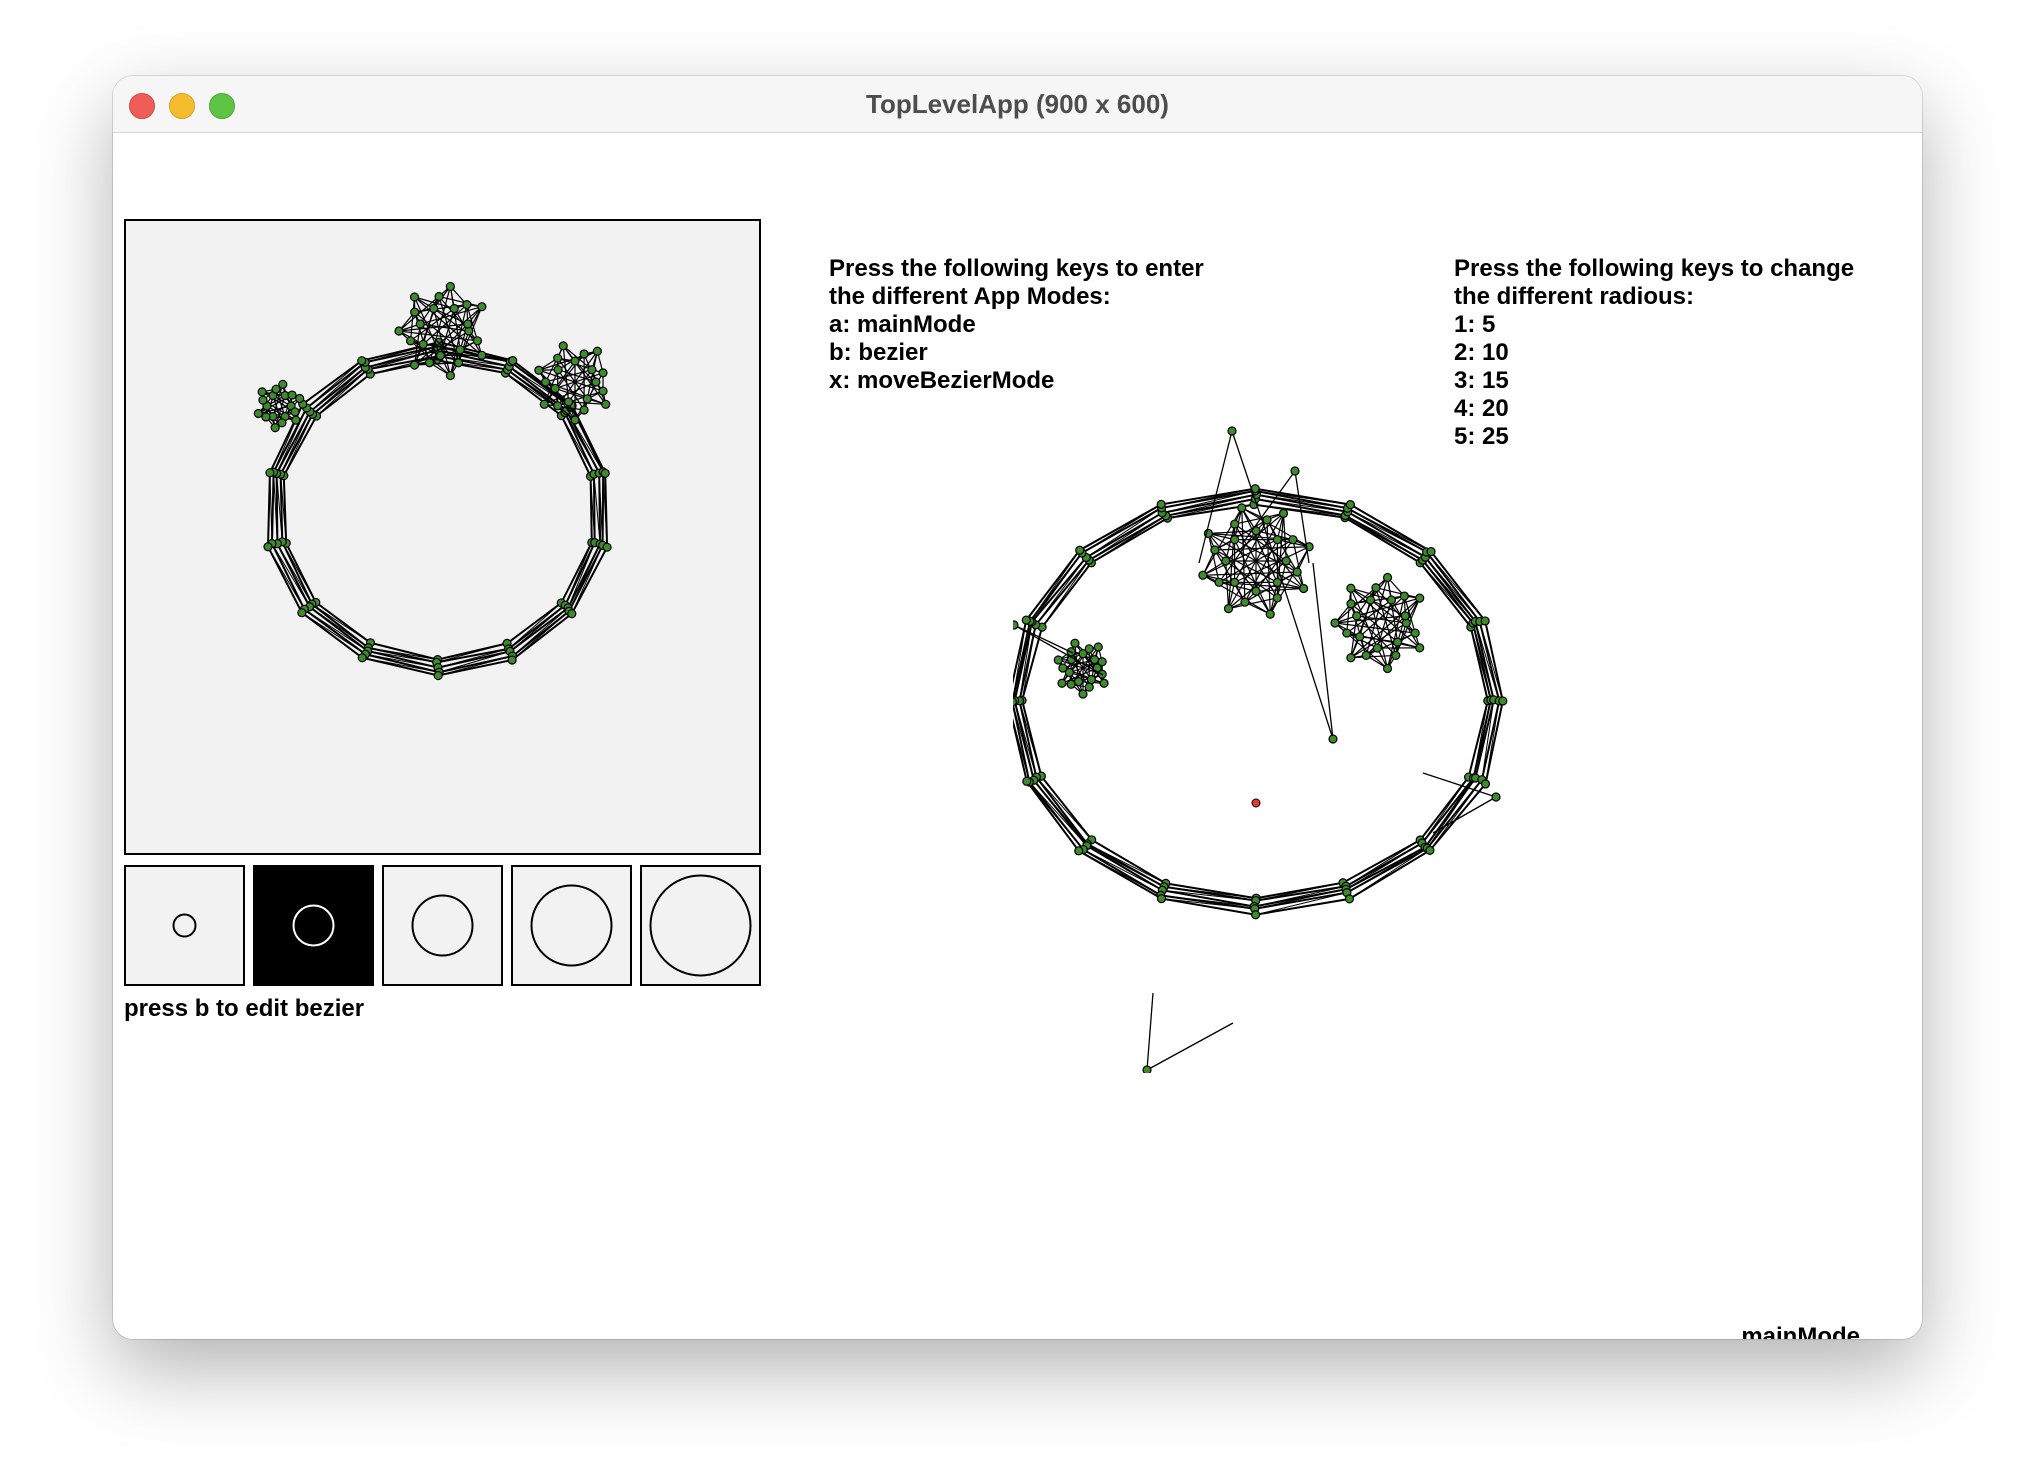 This screenshot has width=2024, height=1480. Describe the element at coordinates (1481, 352) in the screenshot. I see `radius-key-2: 2: 10` at that location.